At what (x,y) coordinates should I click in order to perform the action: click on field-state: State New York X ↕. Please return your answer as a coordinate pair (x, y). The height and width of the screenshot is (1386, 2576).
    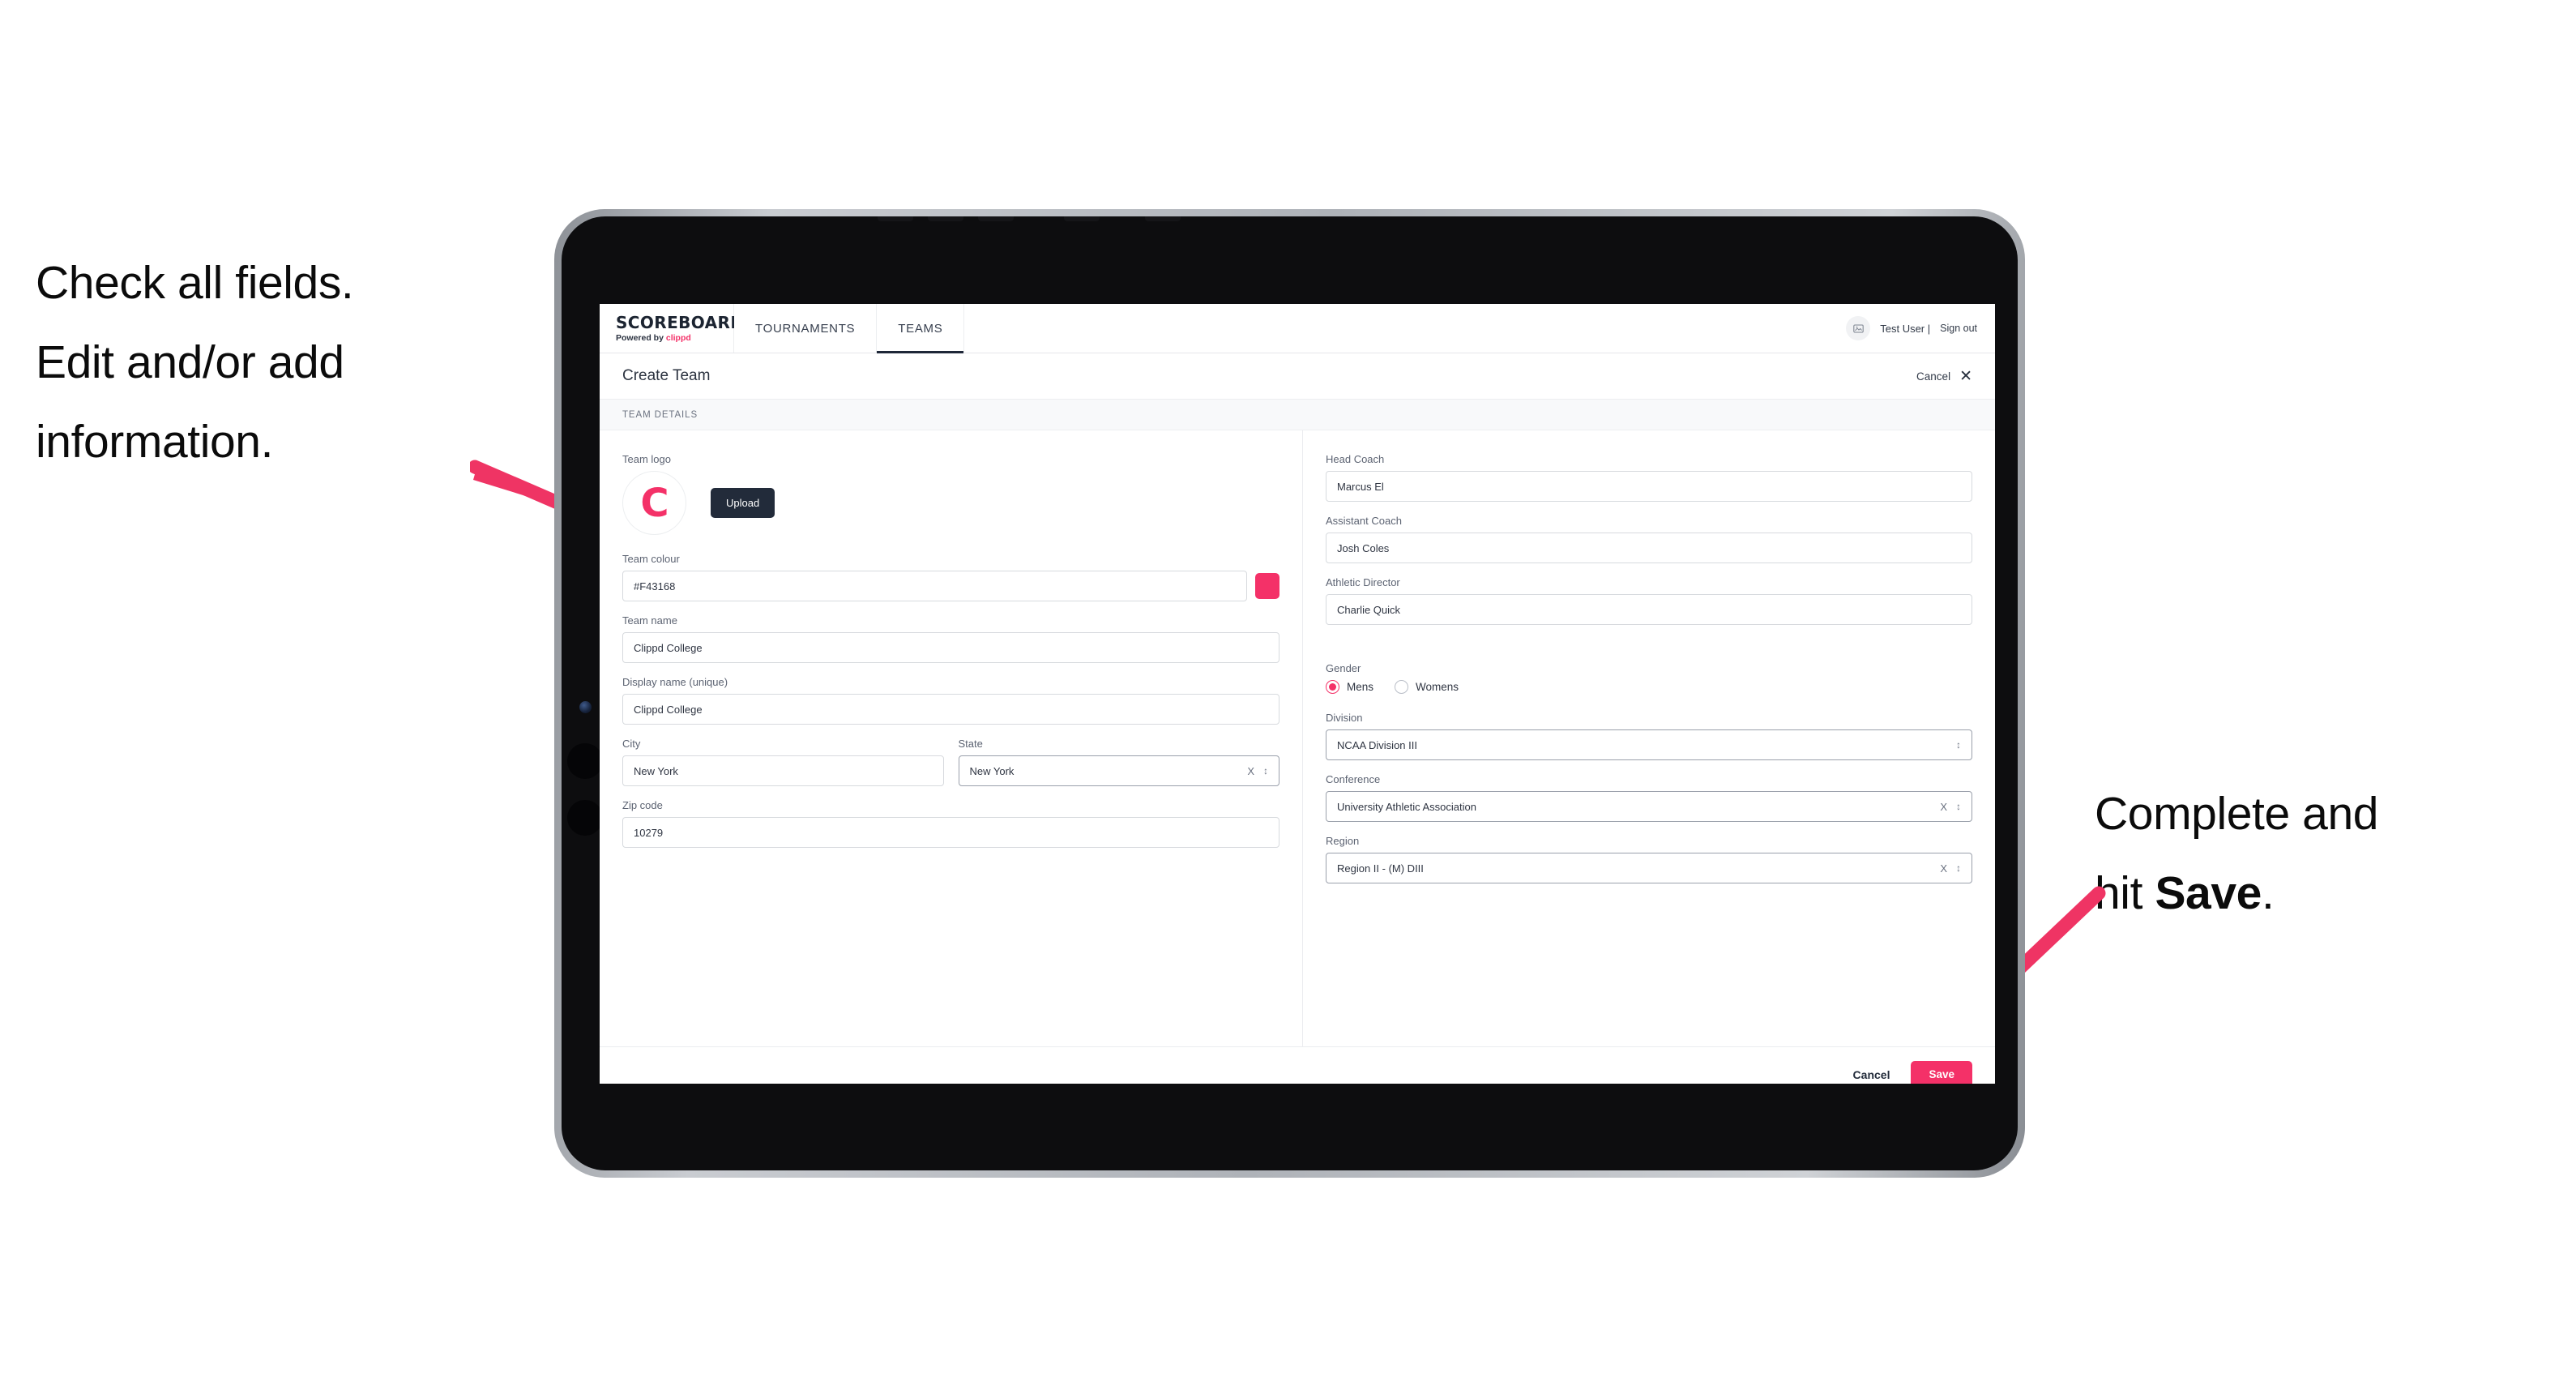
    Looking at the image, I should click on (1118, 762).